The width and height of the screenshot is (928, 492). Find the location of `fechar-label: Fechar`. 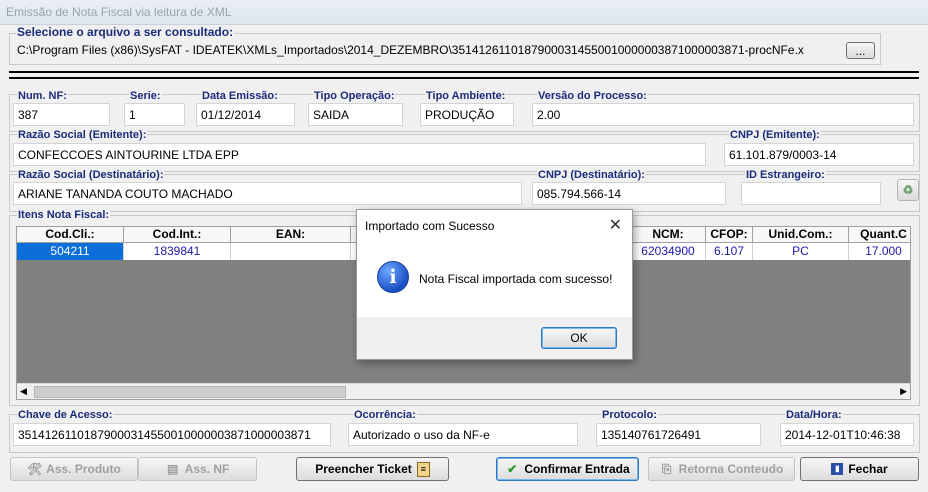

fechar-label: Fechar is located at coordinates (868, 469).